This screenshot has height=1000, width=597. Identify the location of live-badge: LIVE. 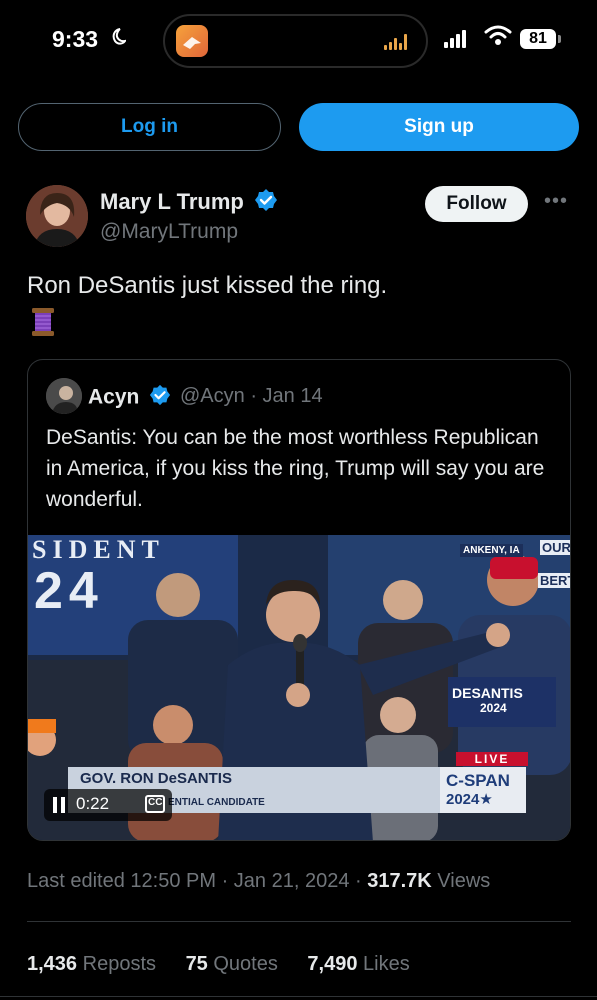
(492, 759).